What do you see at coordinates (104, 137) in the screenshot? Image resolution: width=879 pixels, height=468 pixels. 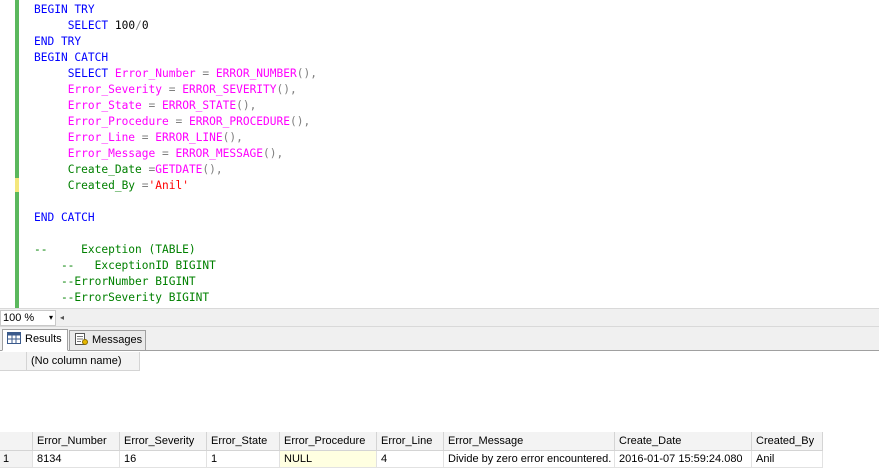 I see `code-token: Error_Line` at bounding box center [104, 137].